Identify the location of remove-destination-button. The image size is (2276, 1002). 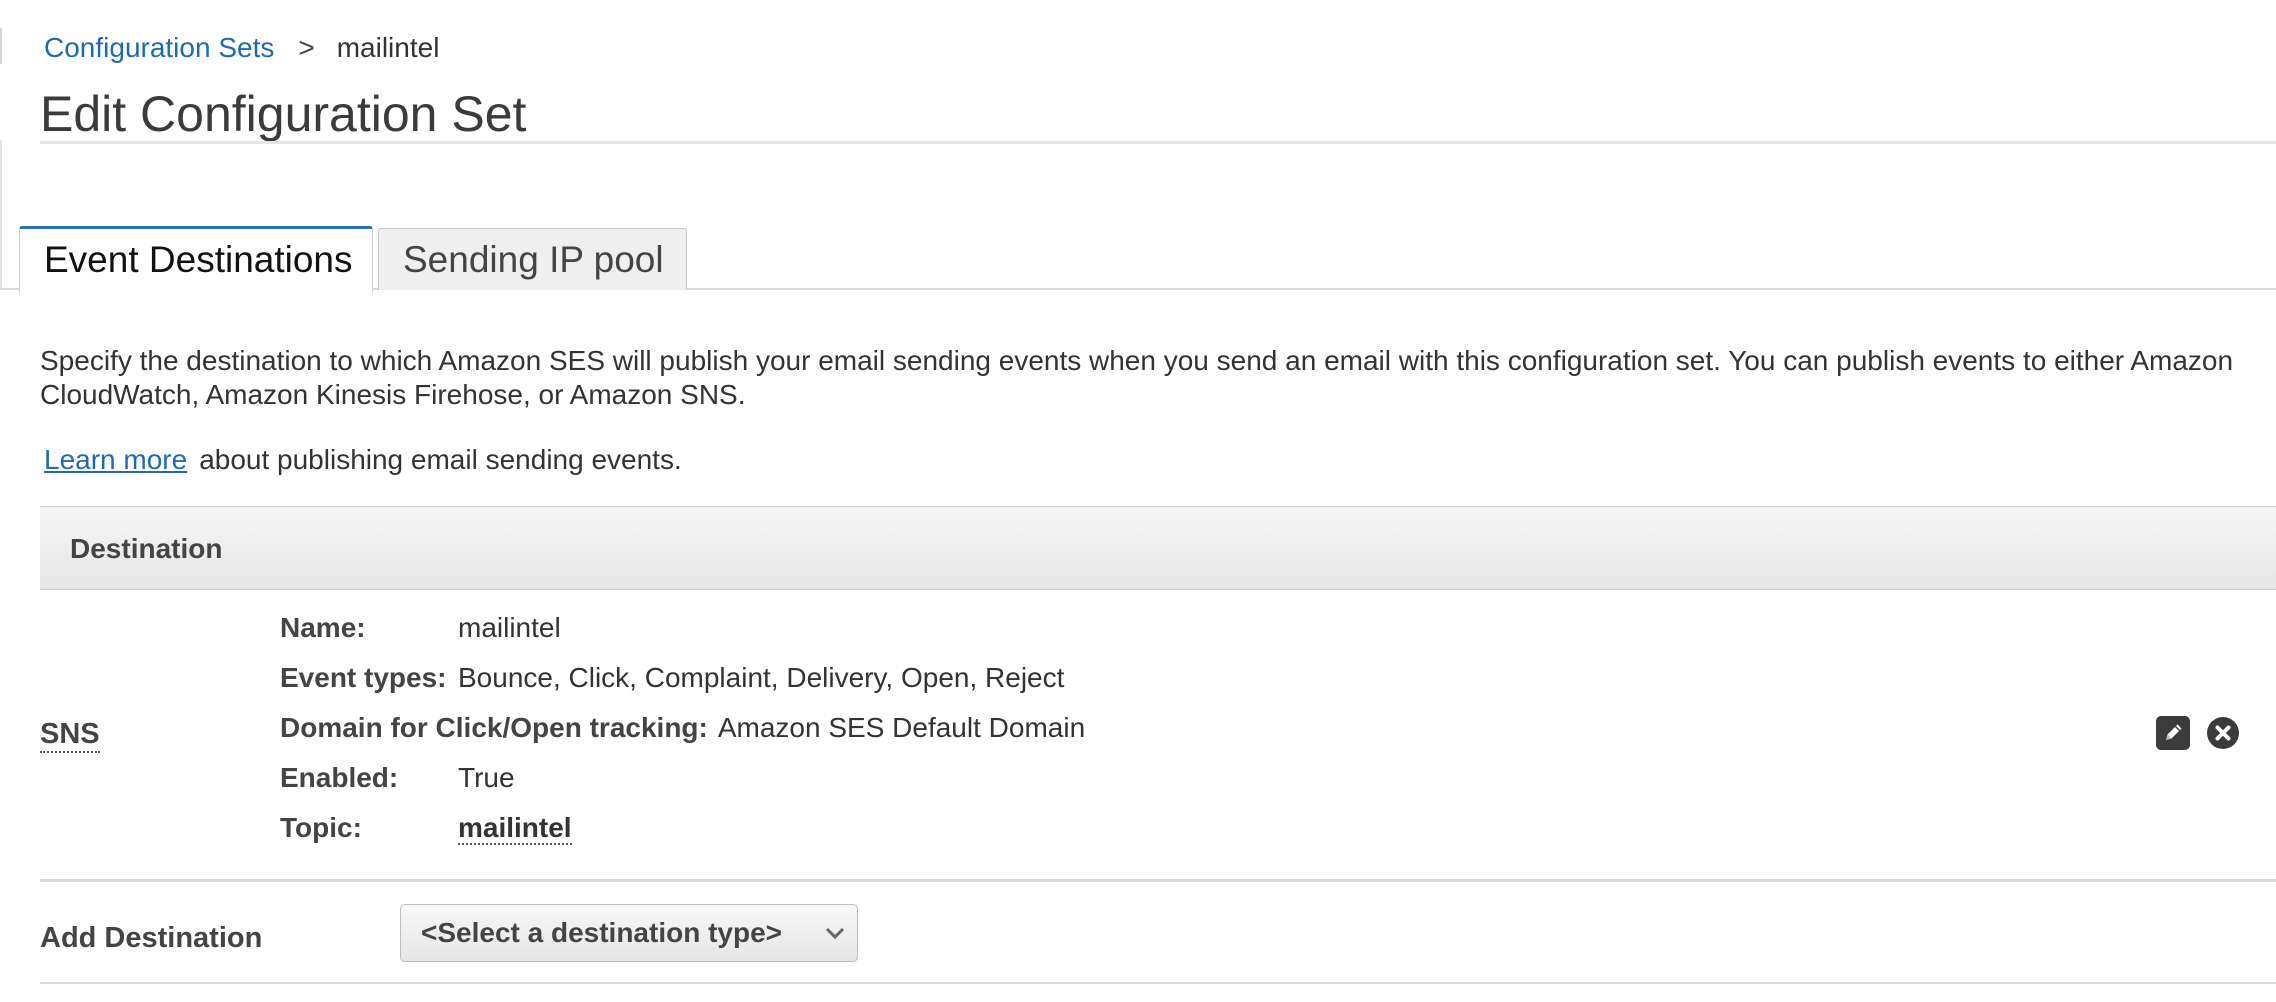
(2223, 733).